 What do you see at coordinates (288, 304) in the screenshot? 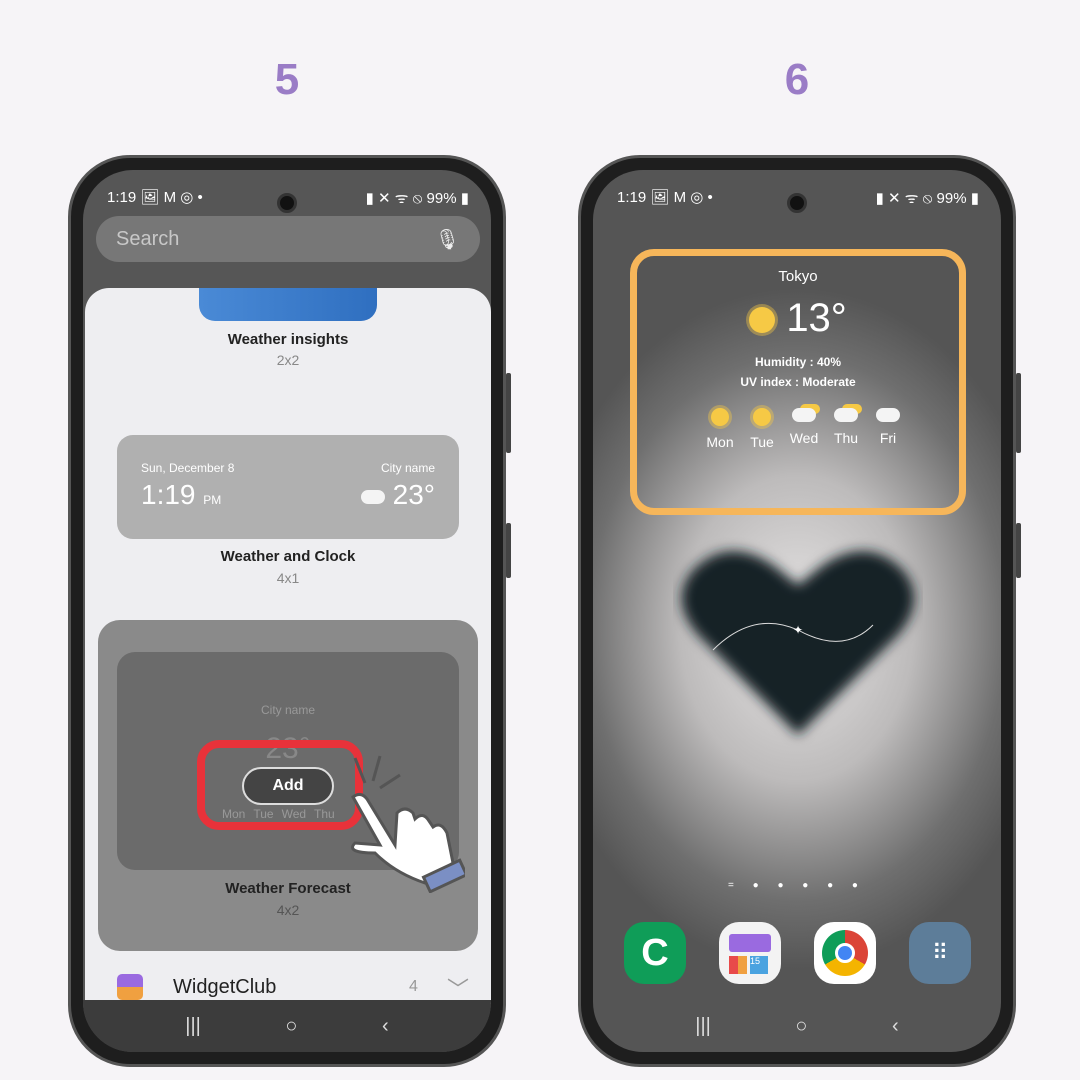
I see `weather-insights-preview` at bounding box center [288, 304].